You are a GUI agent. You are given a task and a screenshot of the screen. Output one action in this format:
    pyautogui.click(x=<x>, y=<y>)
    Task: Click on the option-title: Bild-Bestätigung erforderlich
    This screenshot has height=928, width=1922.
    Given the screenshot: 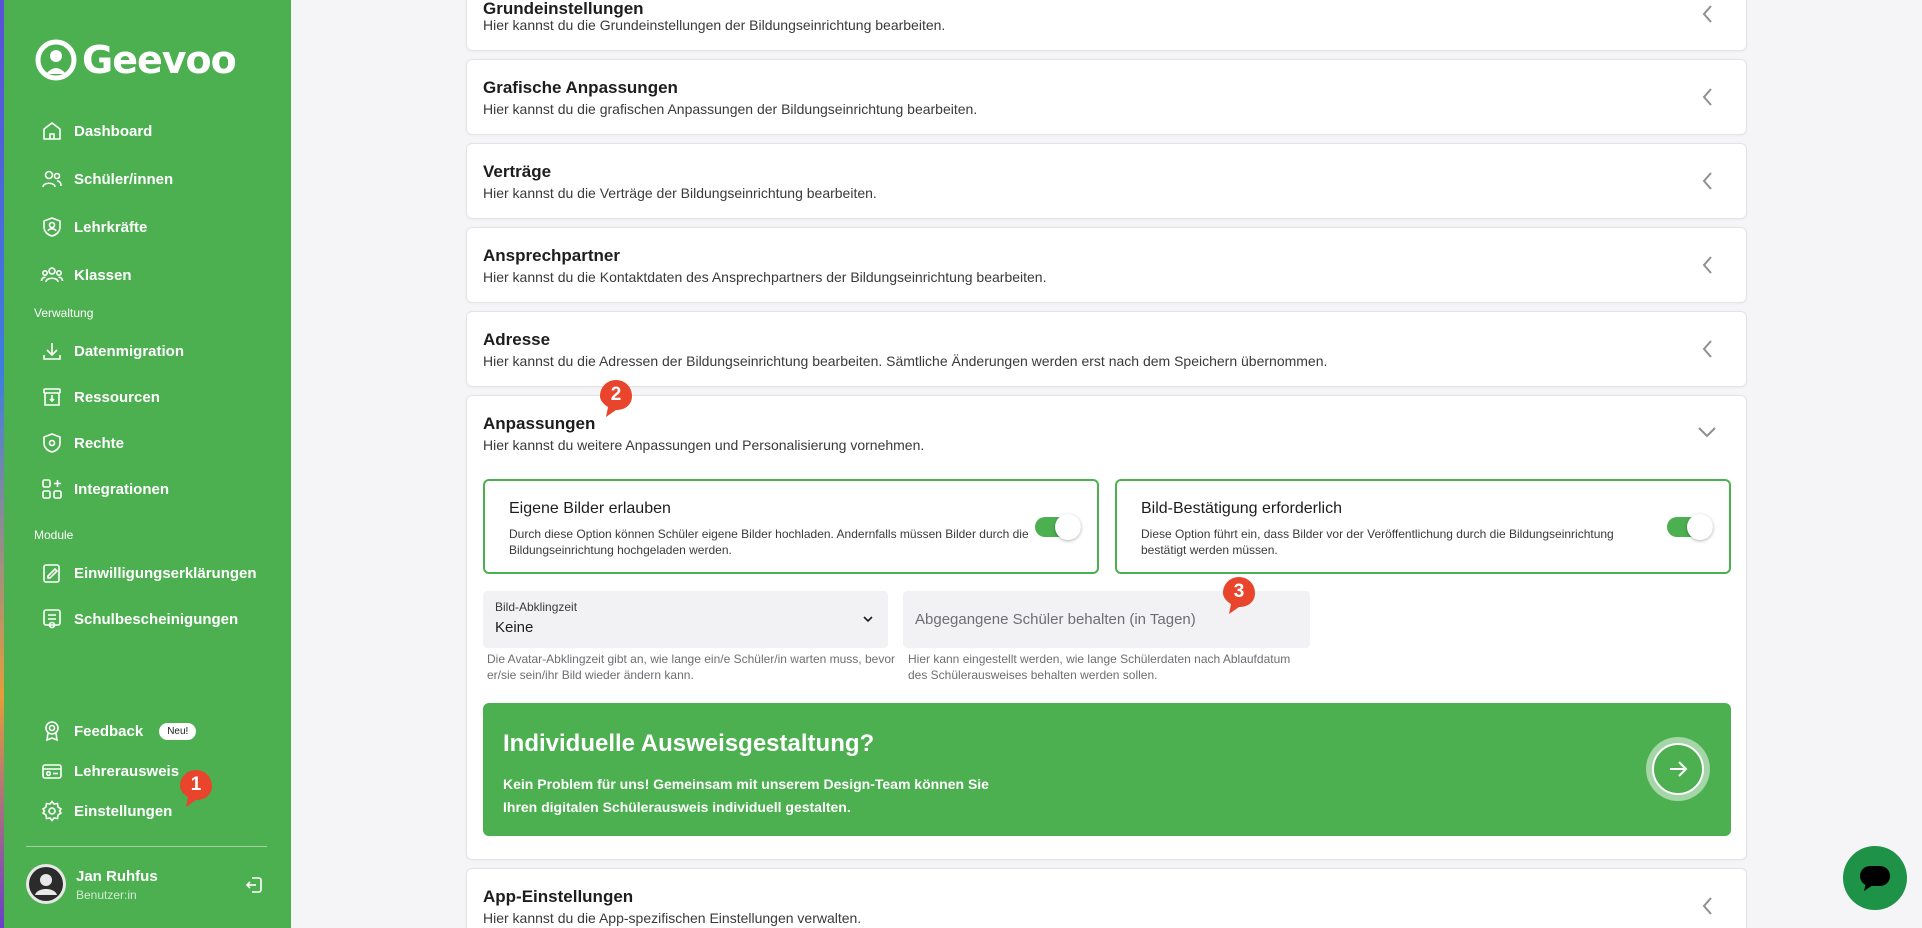 What is the action you would take?
    pyautogui.click(x=1241, y=508)
    